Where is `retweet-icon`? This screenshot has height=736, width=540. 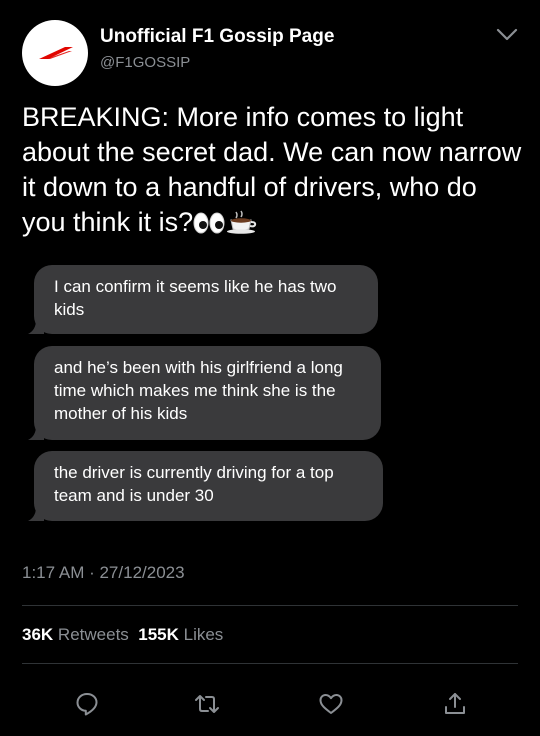 retweet-icon is located at coordinates (207, 704).